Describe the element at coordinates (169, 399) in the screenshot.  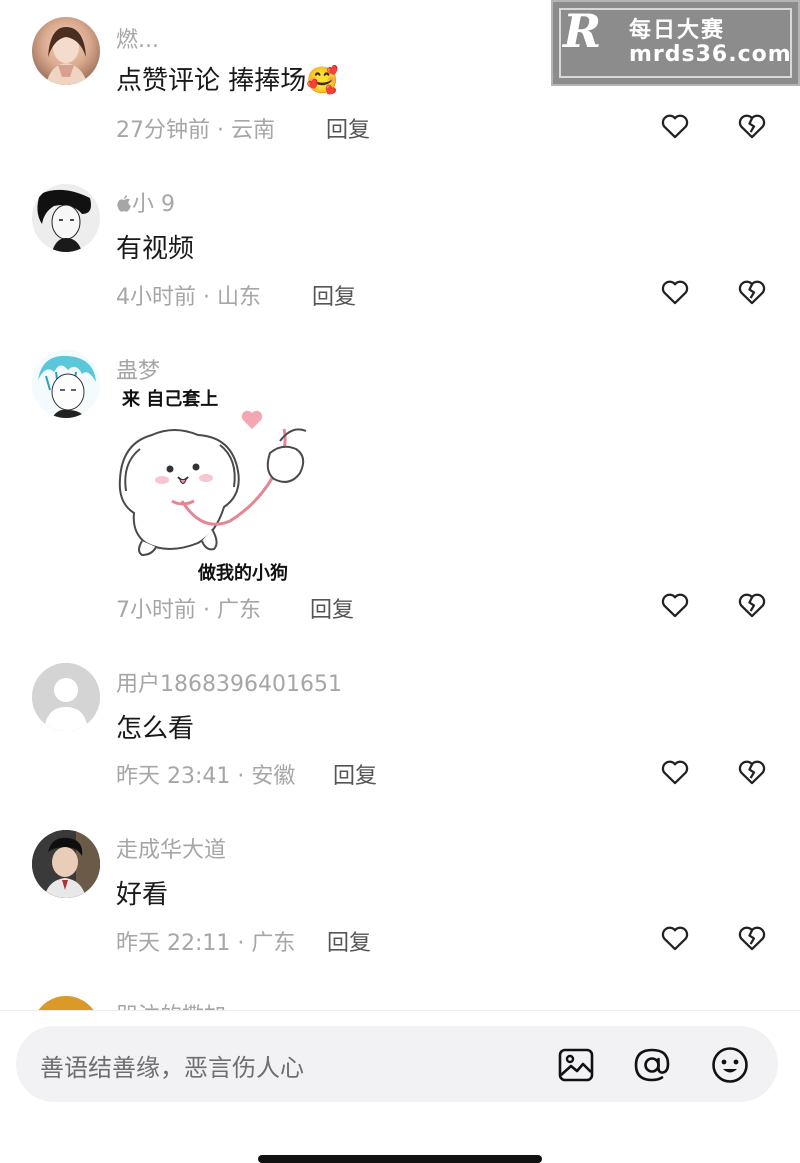
I see `sticker-caption-top: 来 自己套上` at that location.